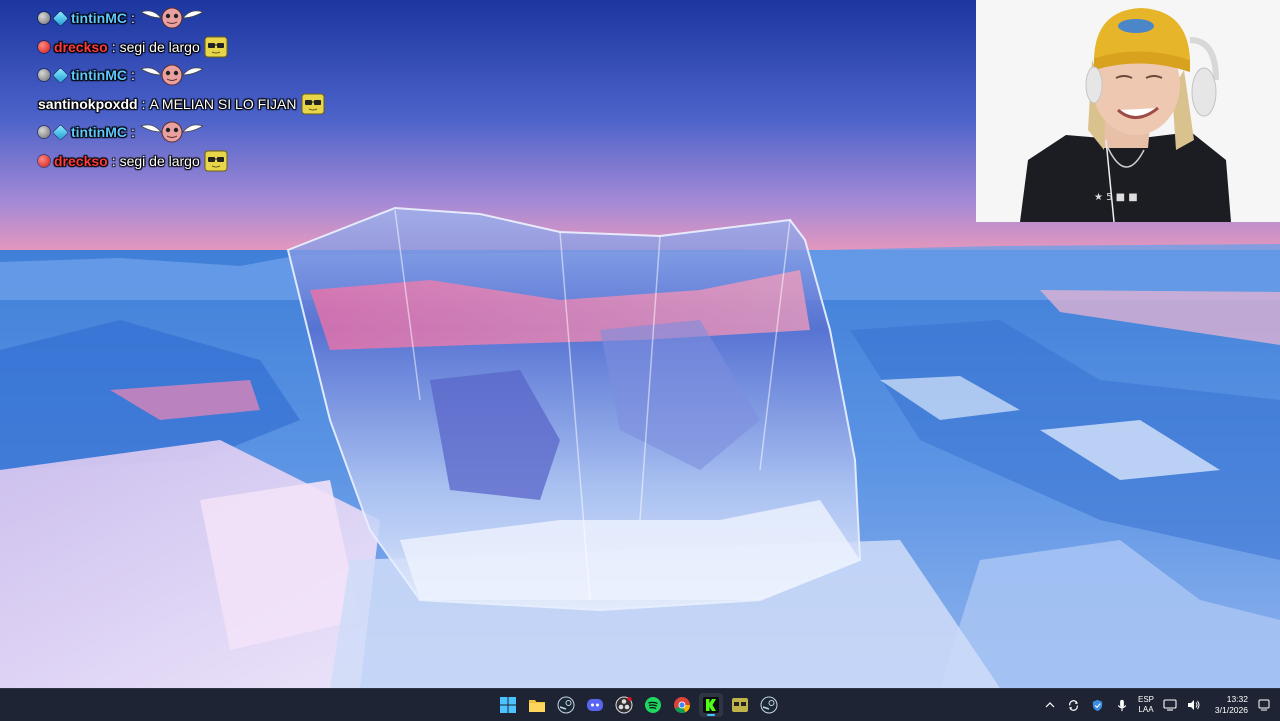  I want to click on input-language-indicator: ESP LAA, so click(1146, 705).